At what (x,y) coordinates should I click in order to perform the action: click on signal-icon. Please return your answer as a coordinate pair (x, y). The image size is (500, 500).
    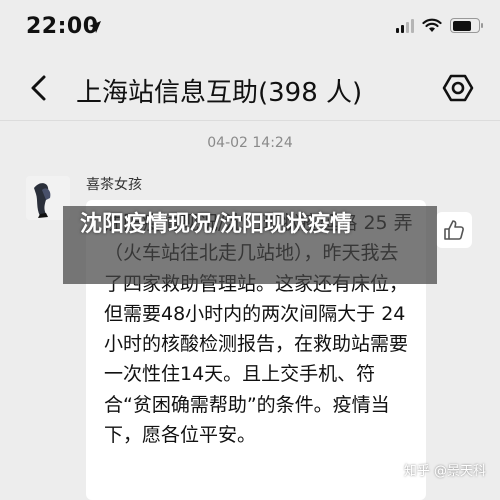
    Looking at the image, I should click on (405, 25).